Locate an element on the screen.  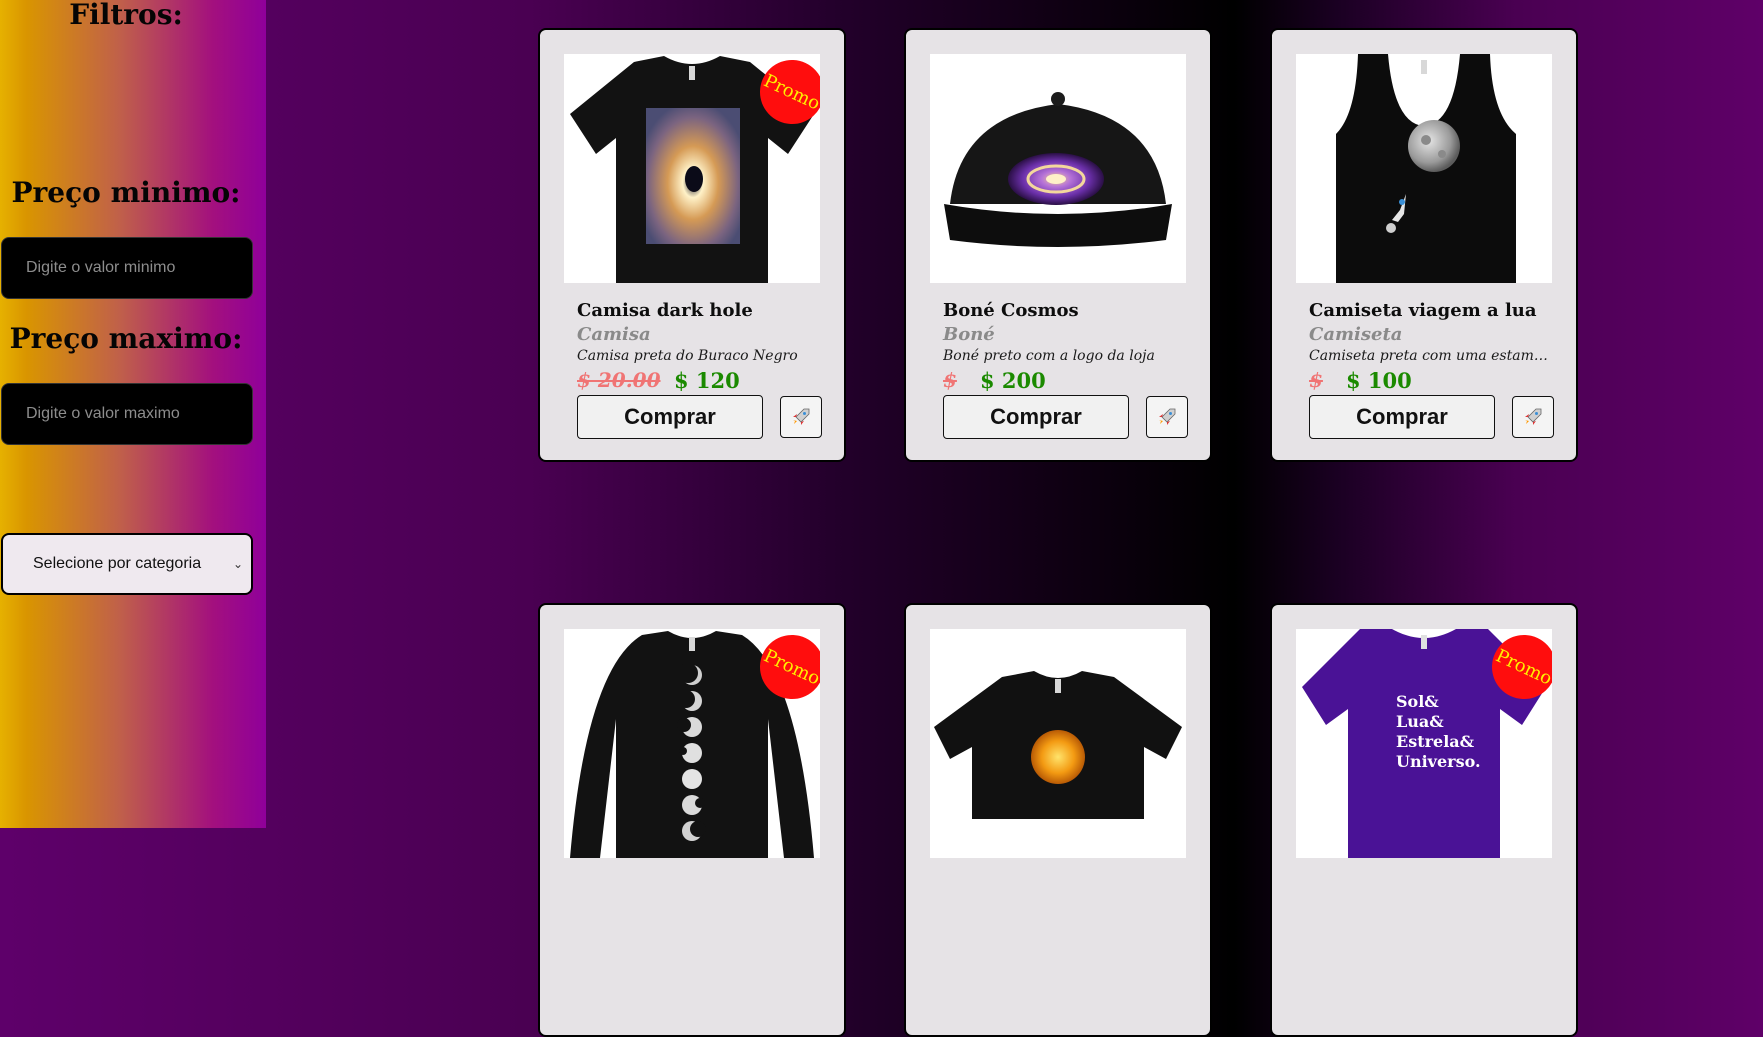
max-price-input is located at coordinates (127, 414).